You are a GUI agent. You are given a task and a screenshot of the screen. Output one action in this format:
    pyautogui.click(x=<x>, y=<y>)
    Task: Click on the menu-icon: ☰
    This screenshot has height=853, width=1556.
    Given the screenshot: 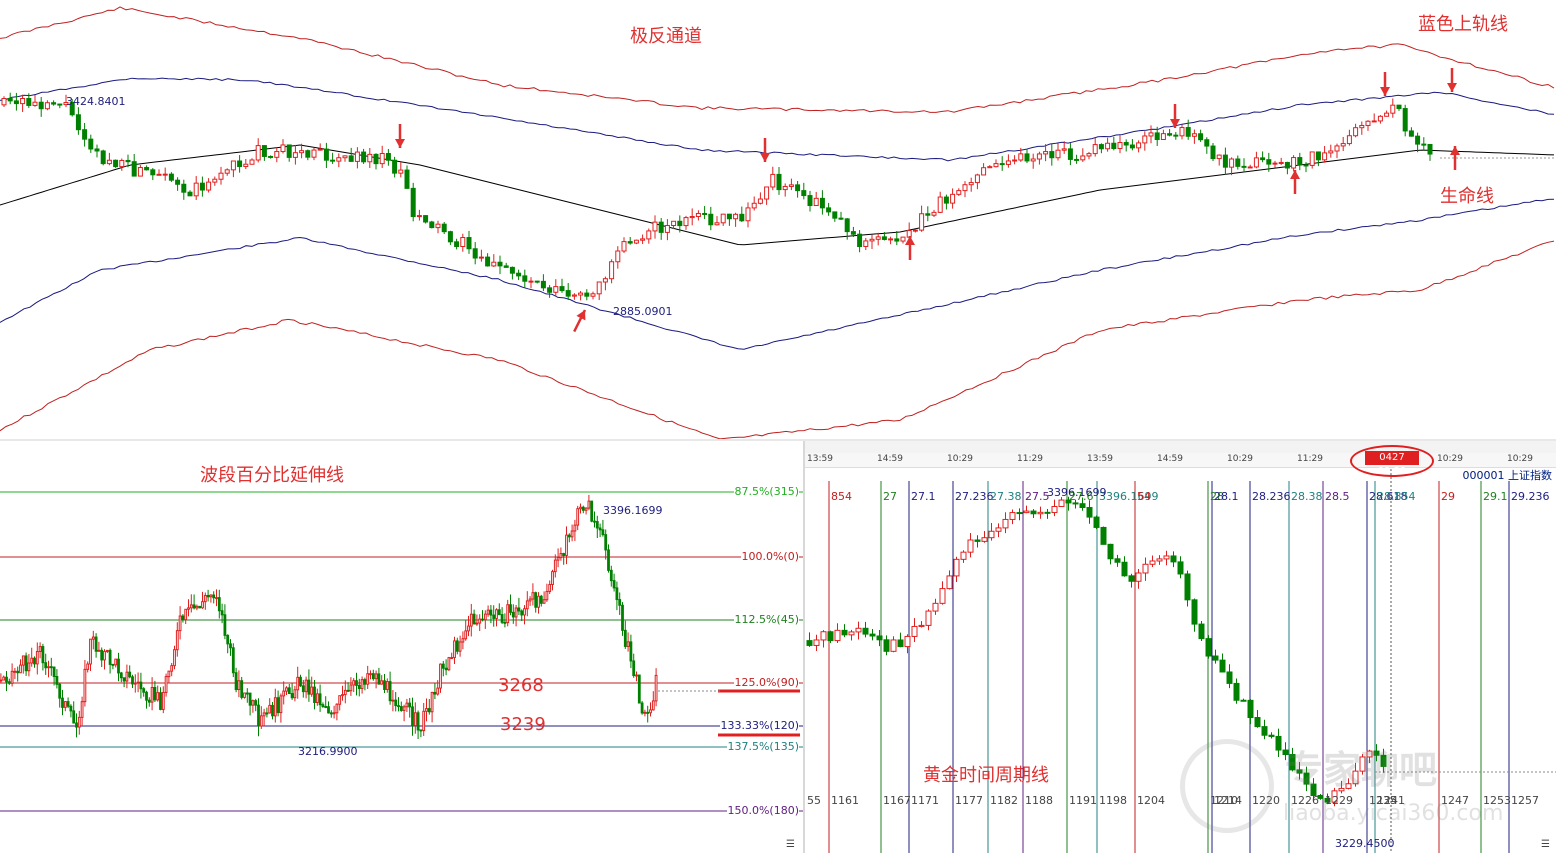 What is the action you would take?
    pyautogui.click(x=790, y=844)
    